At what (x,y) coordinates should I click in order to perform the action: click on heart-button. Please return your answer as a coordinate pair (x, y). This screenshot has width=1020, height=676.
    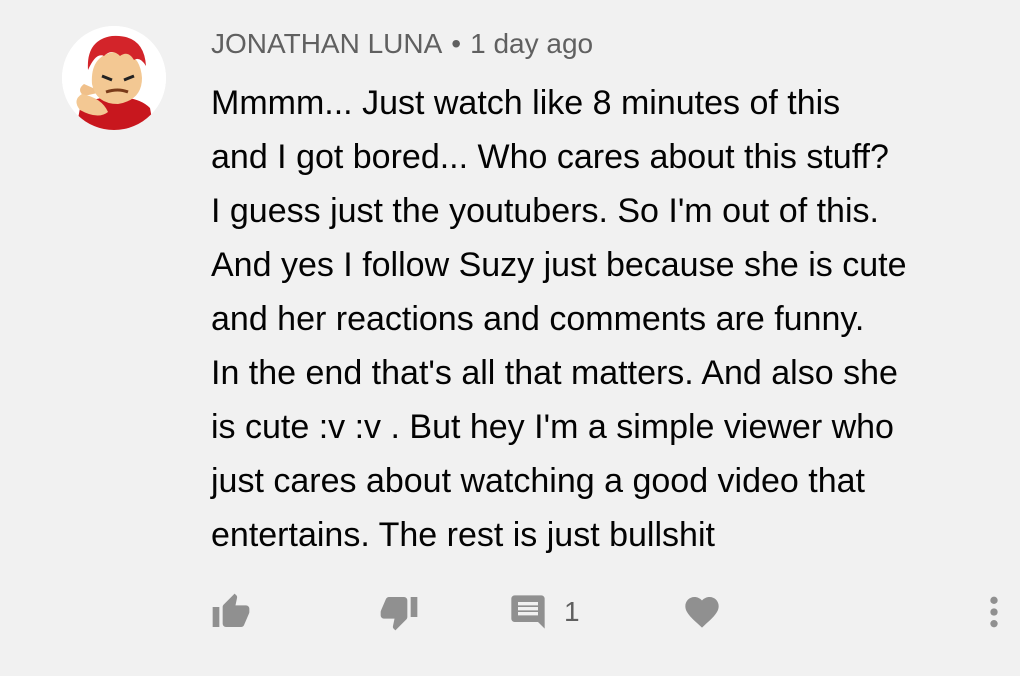
    Looking at the image, I should click on (702, 612).